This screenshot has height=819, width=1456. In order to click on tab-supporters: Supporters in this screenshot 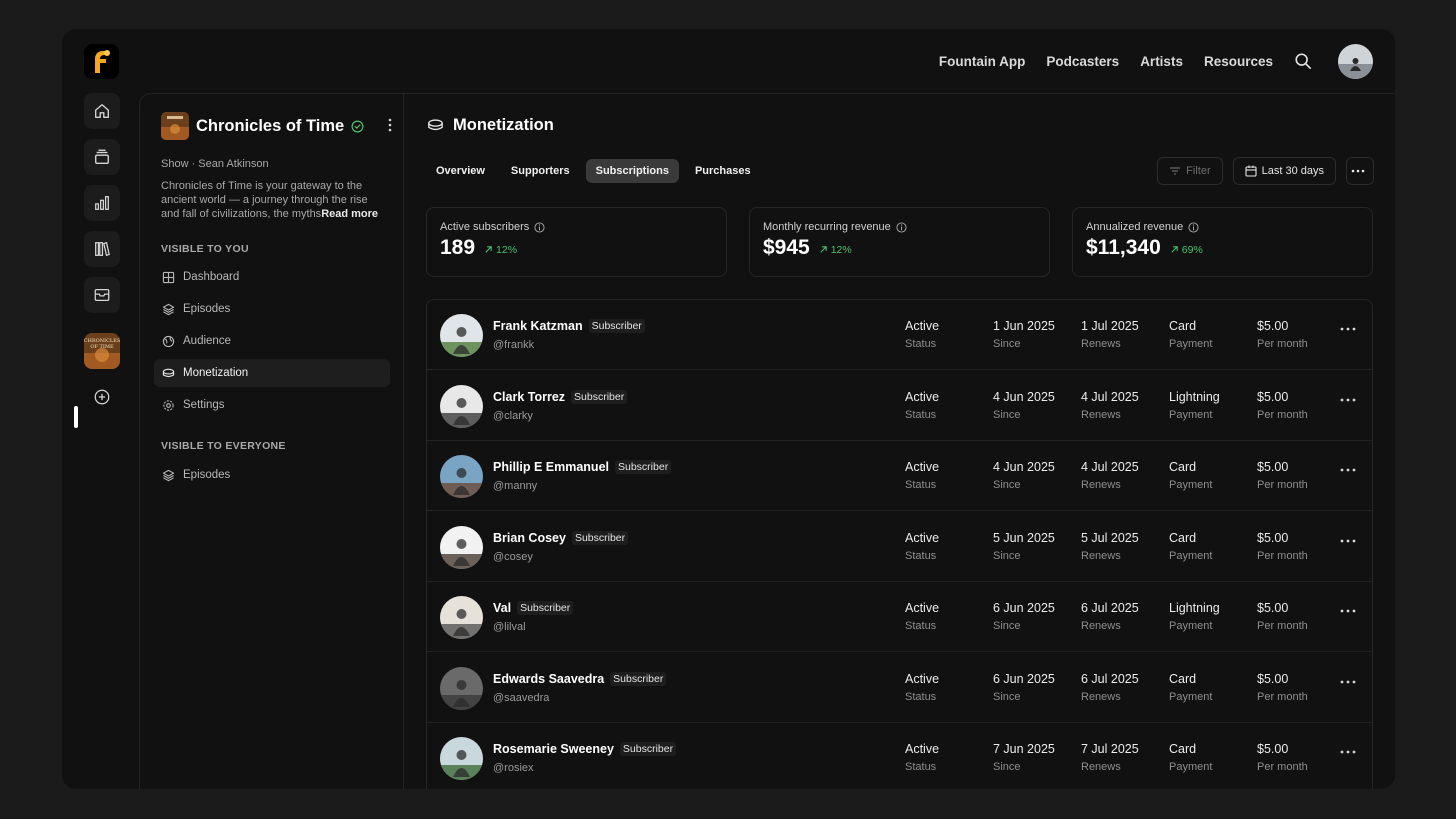, I will do `click(540, 171)`.